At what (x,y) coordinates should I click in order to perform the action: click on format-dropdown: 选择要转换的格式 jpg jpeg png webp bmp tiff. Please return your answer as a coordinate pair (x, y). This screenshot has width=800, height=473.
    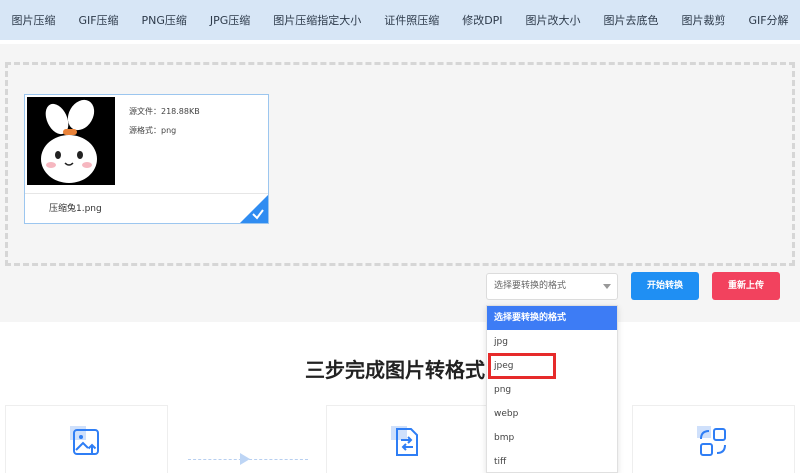
    Looking at the image, I should click on (552, 389).